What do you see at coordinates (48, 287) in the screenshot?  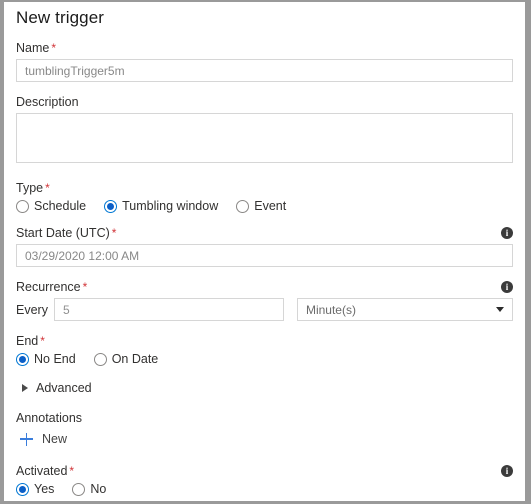 I see `recurrence-label-text: Recurrence` at bounding box center [48, 287].